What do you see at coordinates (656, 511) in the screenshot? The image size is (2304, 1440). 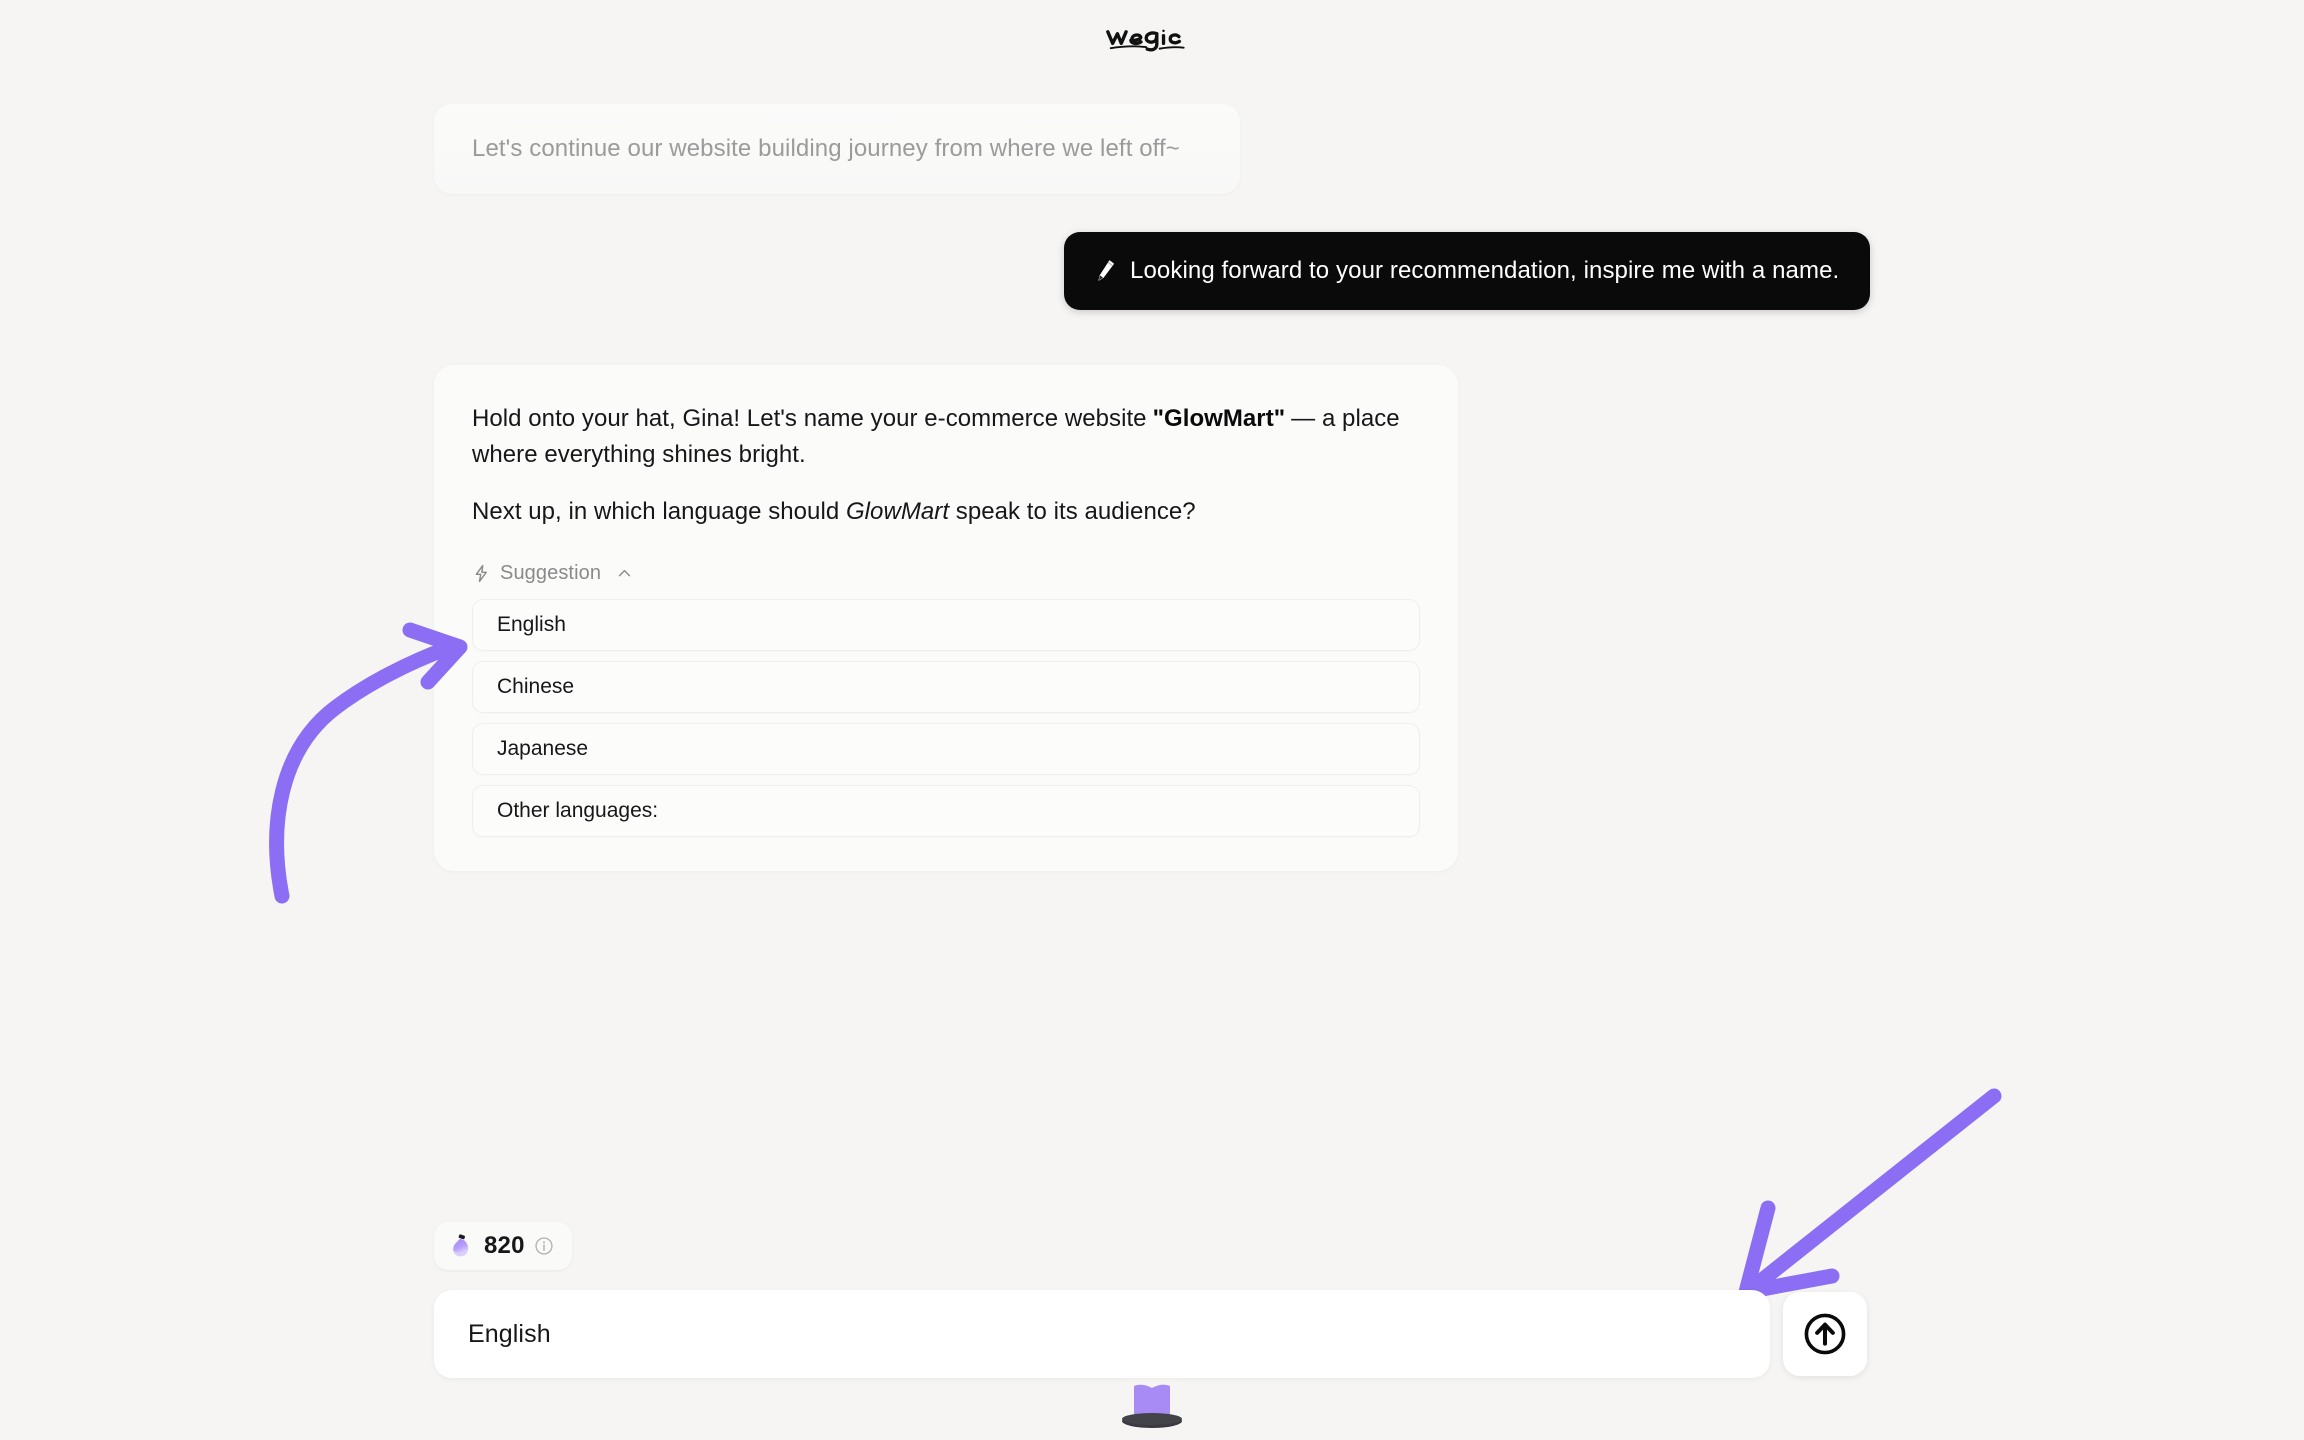 I see `assistant-para2-before: Next up, in which language should` at bounding box center [656, 511].